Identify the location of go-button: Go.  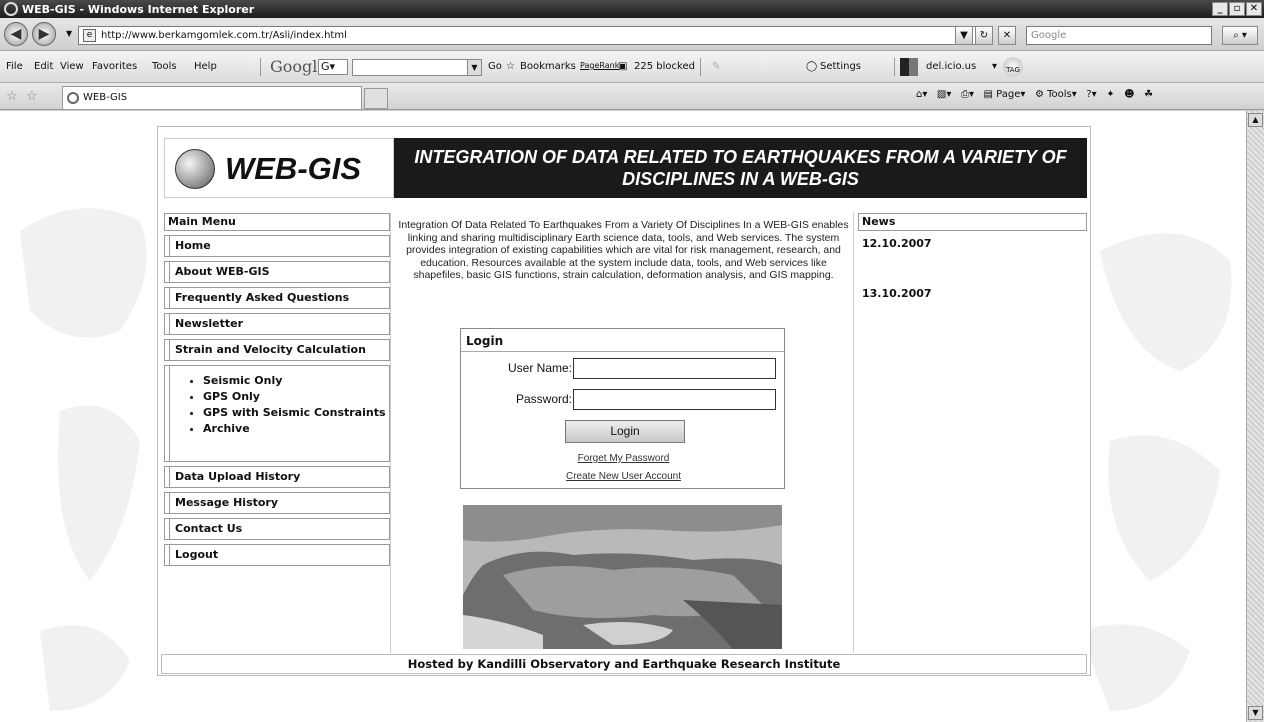
(495, 66).